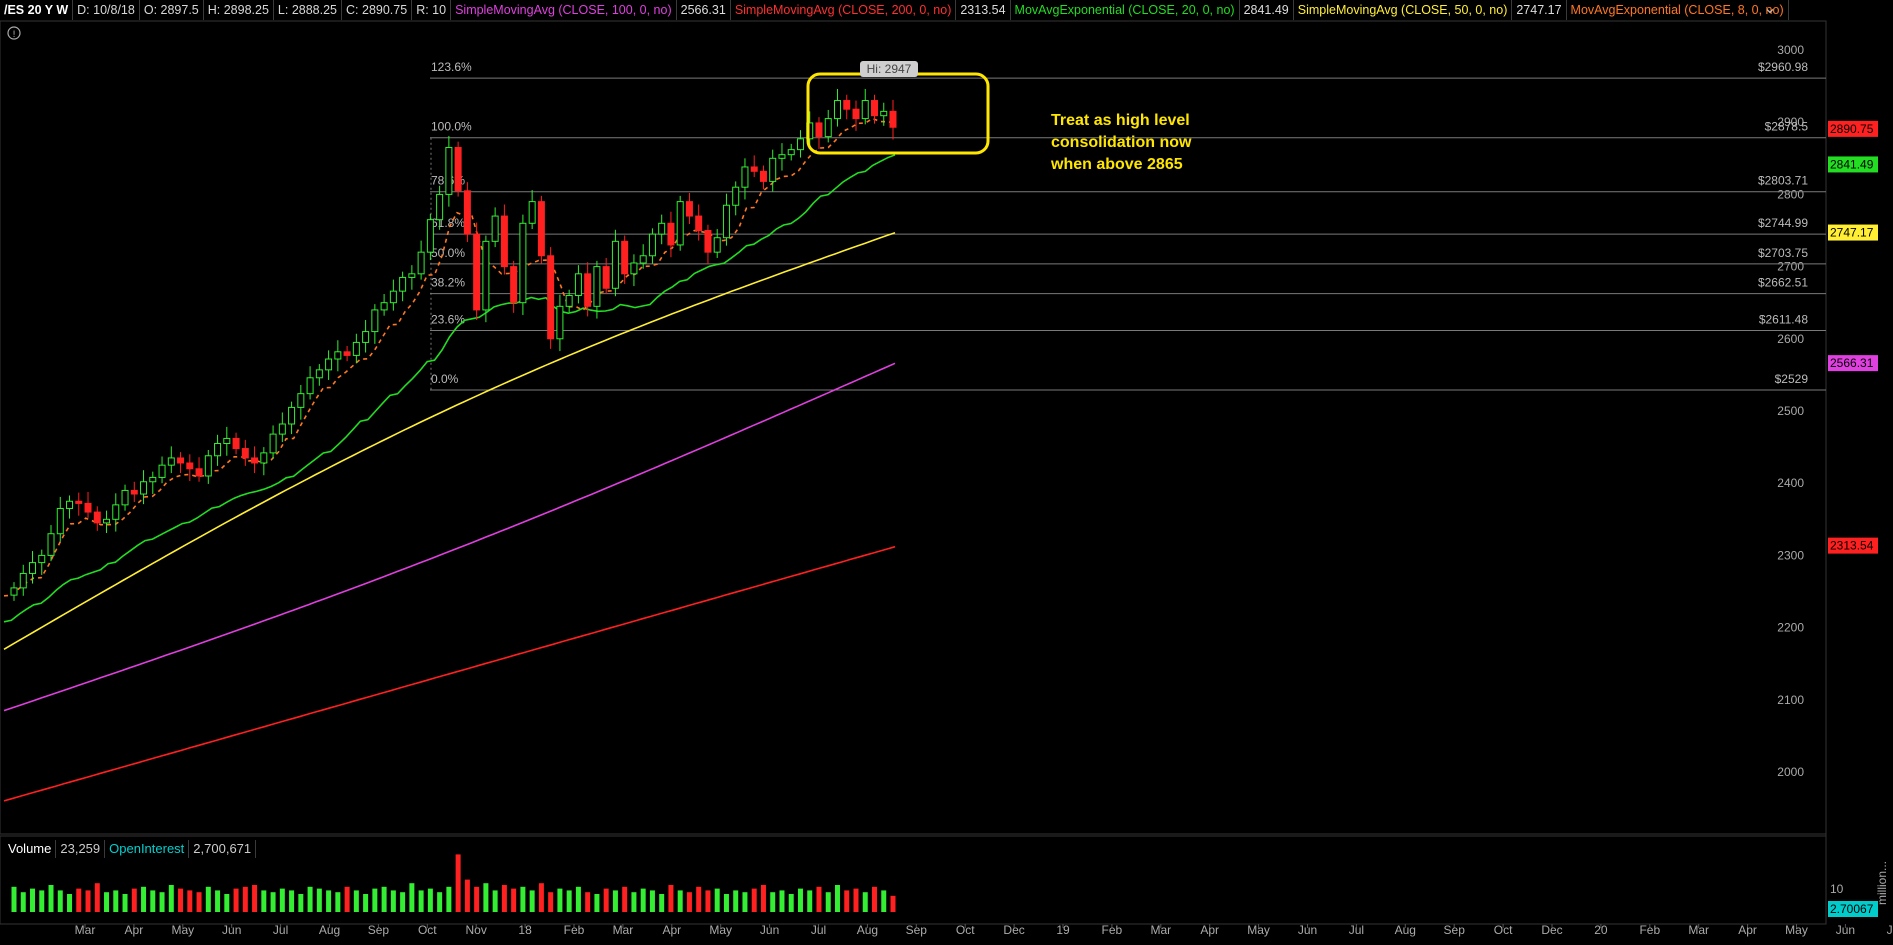 The image size is (1893, 945). What do you see at coordinates (14, 33) in the screenshot?
I see `info-icon: !` at bounding box center [14, 33].